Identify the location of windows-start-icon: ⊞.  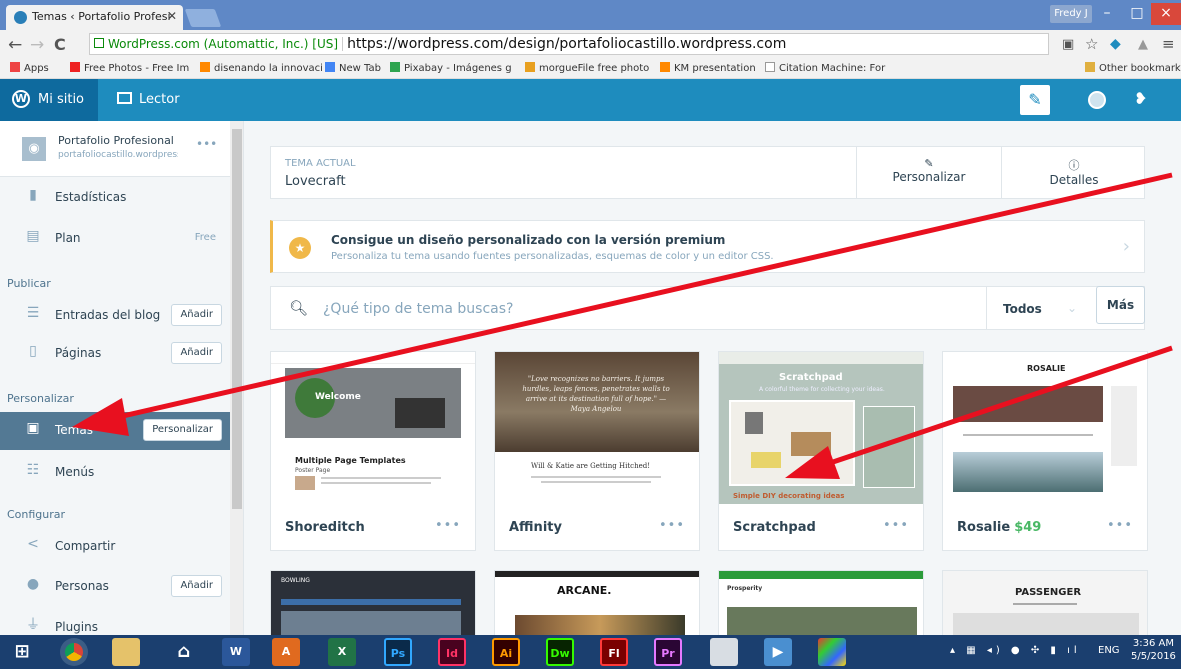
(22, 652).